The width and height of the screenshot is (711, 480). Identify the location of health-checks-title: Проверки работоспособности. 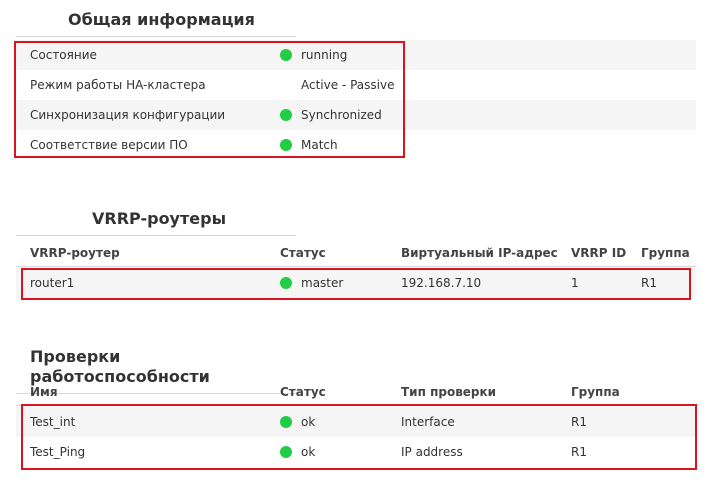
(156, 370).